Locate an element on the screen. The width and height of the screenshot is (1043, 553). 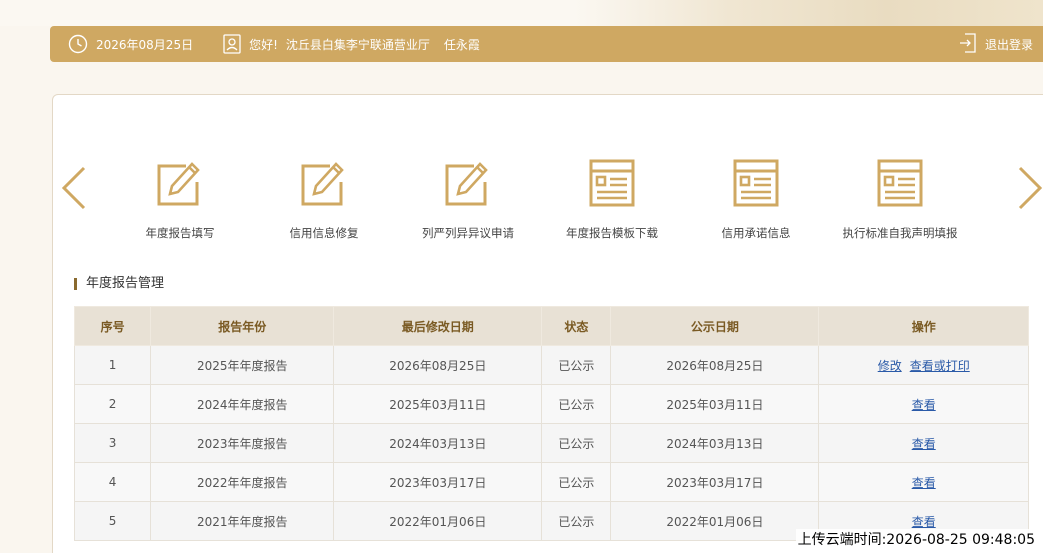
shortcut-label: 列严列异异议申请 is located at coordinates (468, 233).